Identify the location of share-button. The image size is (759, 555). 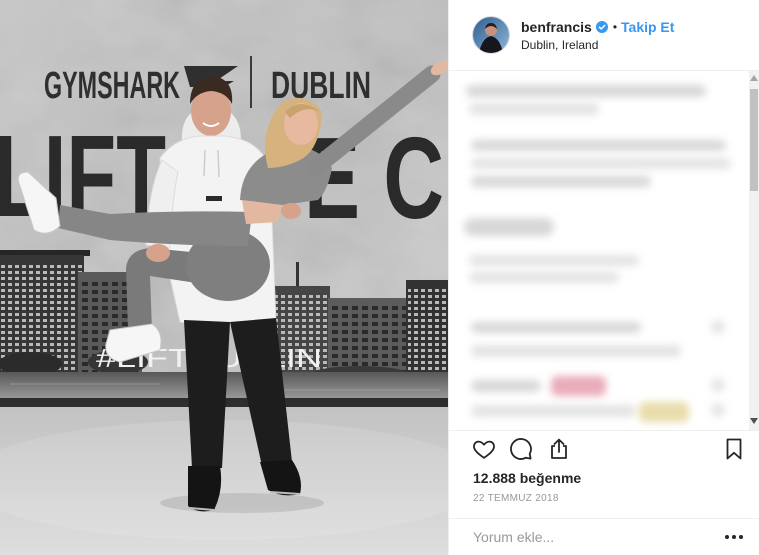
(559, 449).